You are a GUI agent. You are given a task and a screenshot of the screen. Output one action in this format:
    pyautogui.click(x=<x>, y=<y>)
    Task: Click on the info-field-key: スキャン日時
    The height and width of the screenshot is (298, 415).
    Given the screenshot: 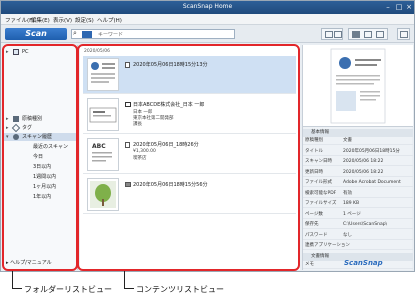 What is the action you would take?
    pyautogui.click(x=318, y=161)
    